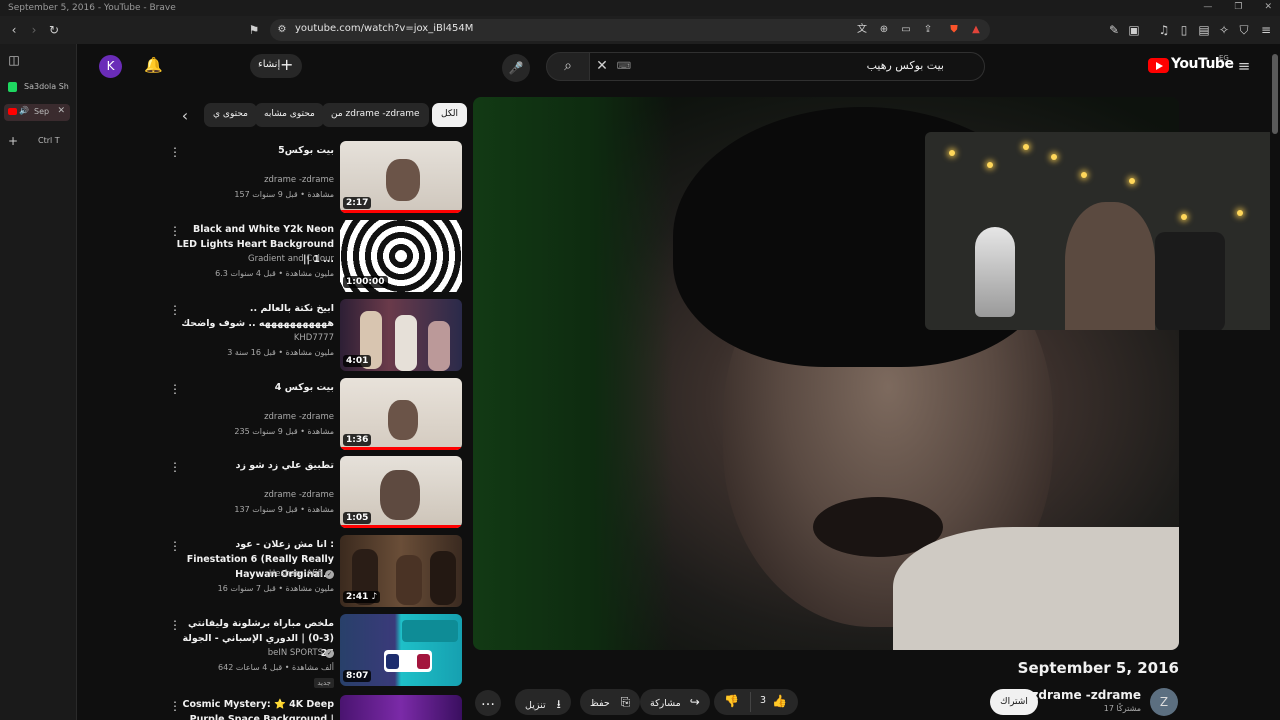  I want to click on brave-shields-icon: ⛊, so click(954, 30).